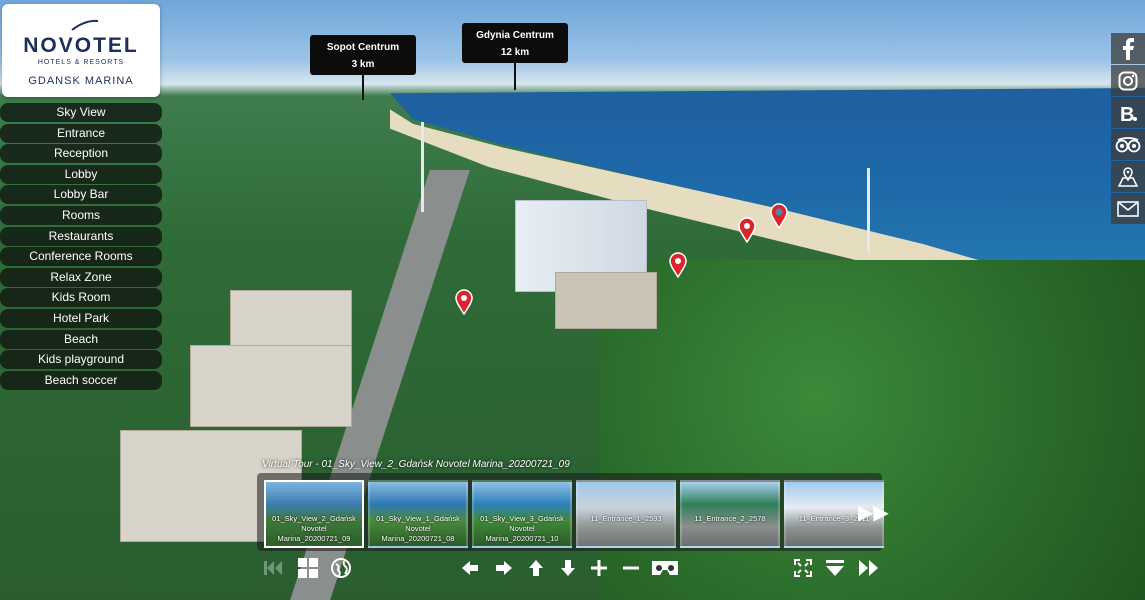  I want to click on thumbnail: 11_Entrance_2_2578, so click(730, 514).